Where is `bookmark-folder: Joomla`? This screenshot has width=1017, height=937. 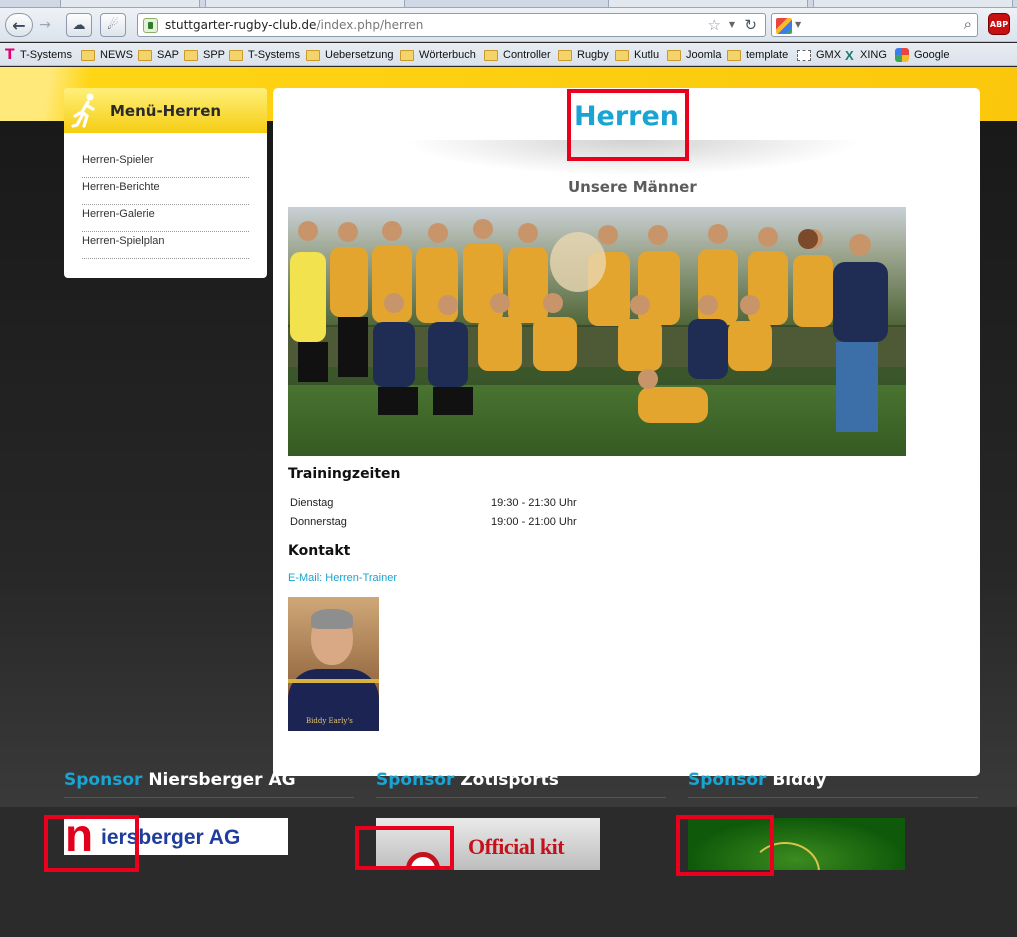 bookmark-folder: Joomla is located at coordinates (694, 55).